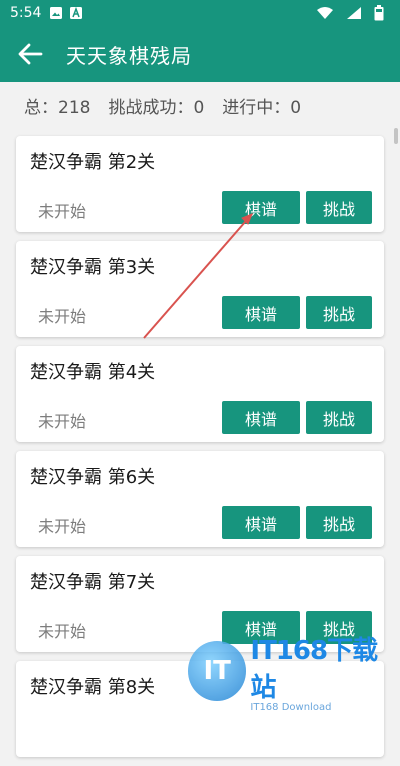  What do you see at coordinates (200, 54) in the screenshot?
I see `app-bar: 天天象棋残局` at bounding box center [200, 54].